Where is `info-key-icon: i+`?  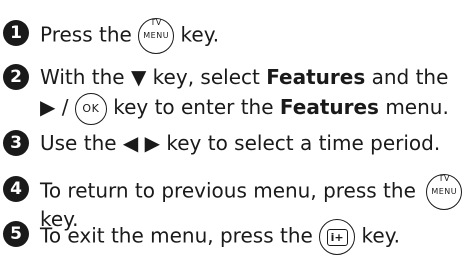 info-key-icon: i+ is located at coordinates (337, 237).